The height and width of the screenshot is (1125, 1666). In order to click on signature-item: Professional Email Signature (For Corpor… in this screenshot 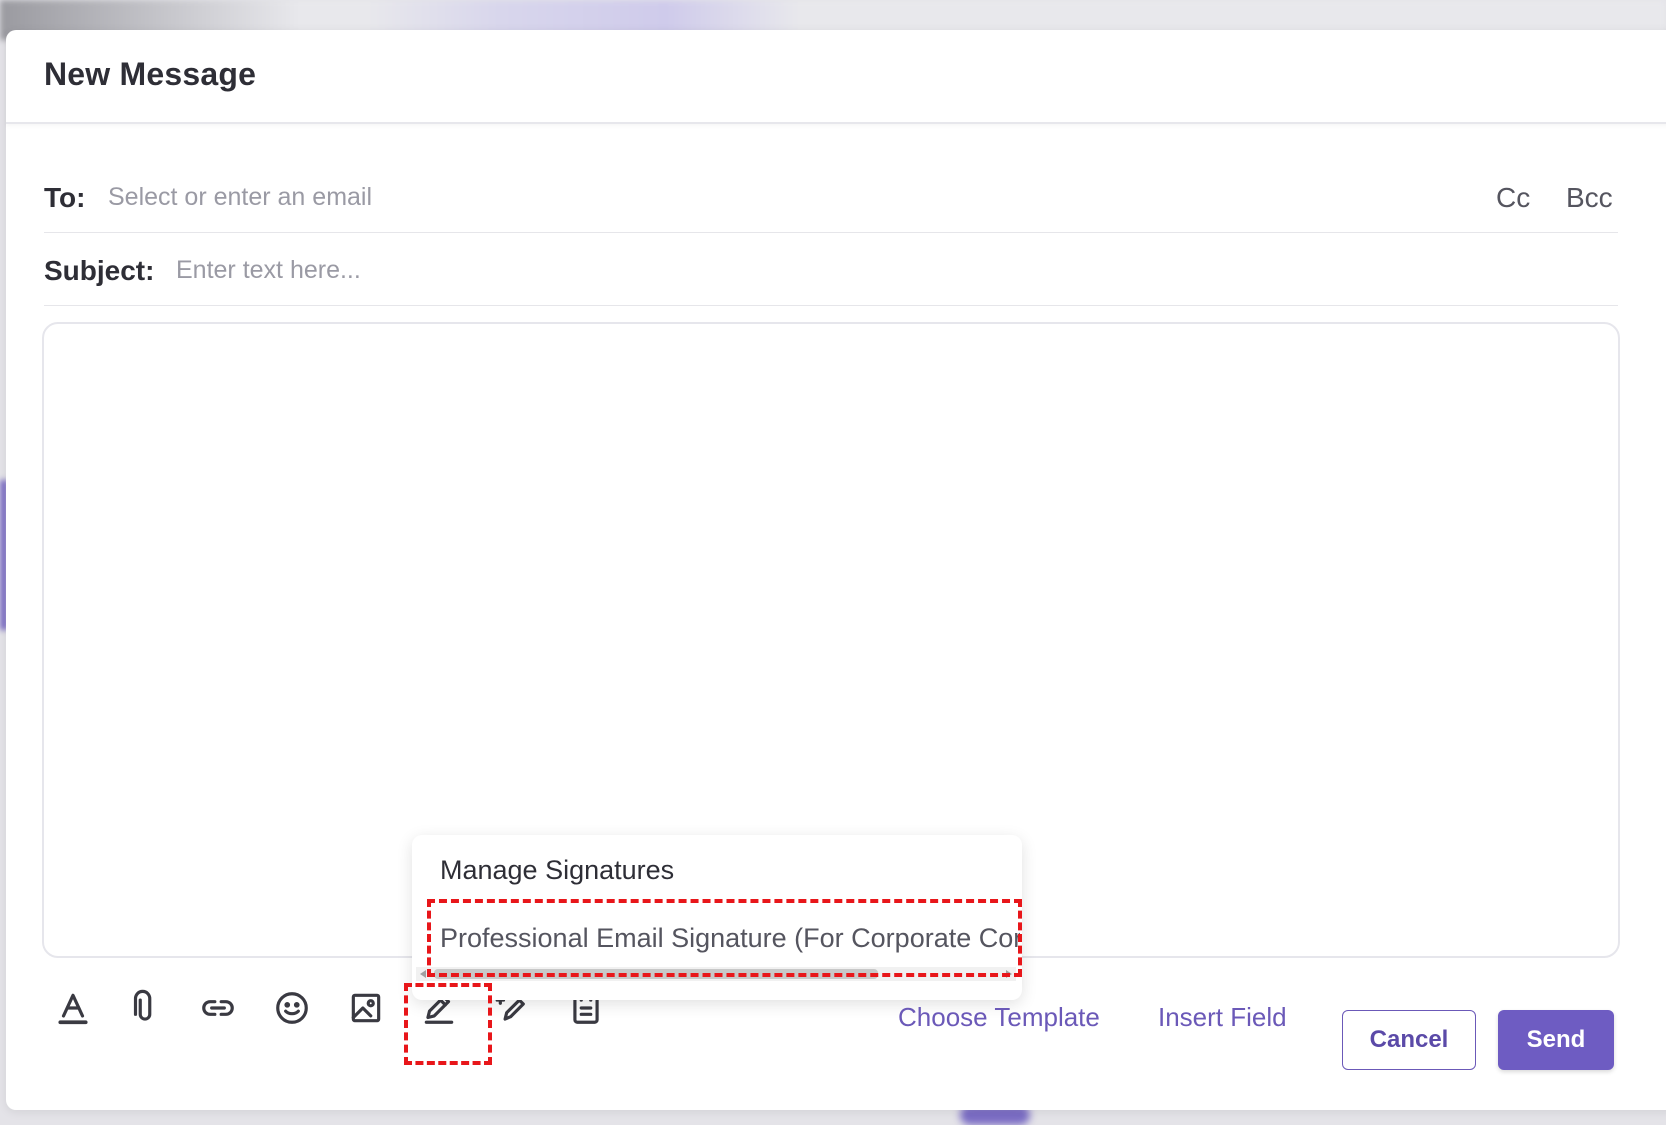, I will do `click(730, 938)`.